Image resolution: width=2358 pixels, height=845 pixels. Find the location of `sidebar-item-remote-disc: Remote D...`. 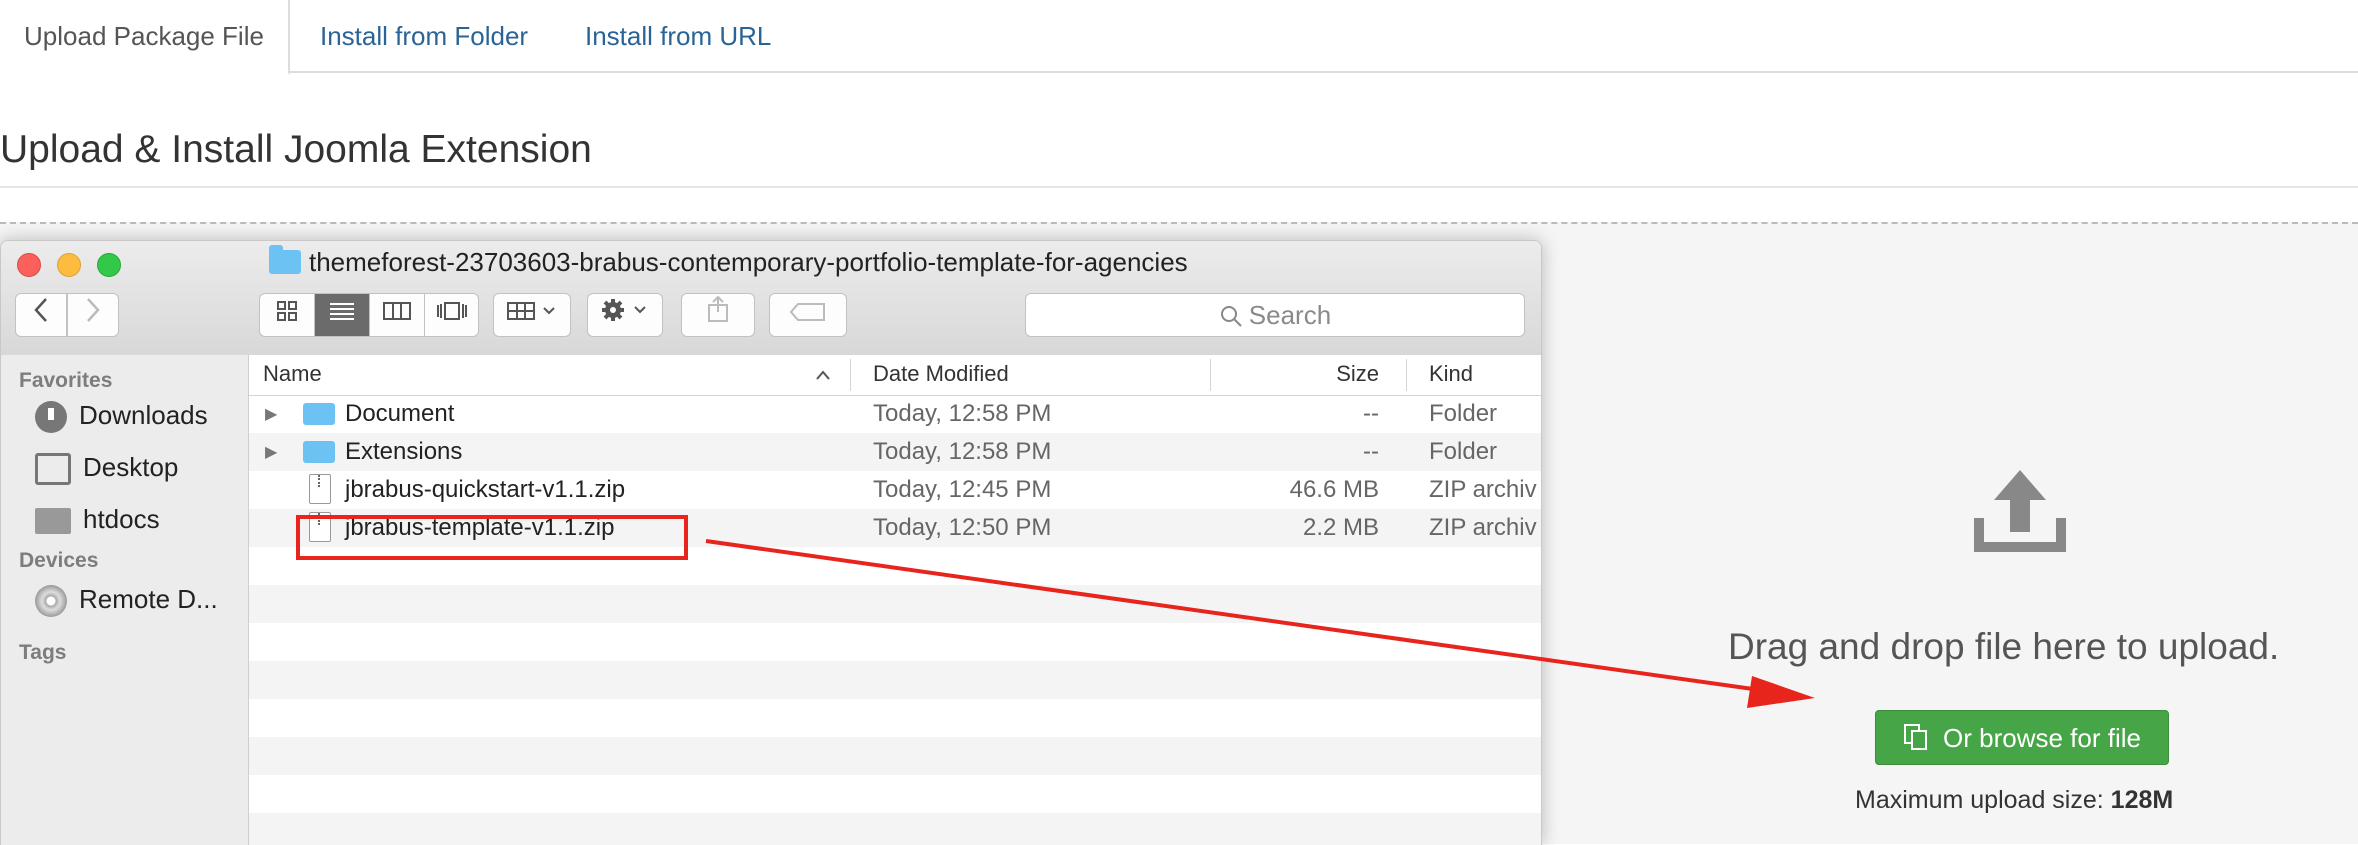

sidebar-item-remote-disc: Remote D... is located at coordinates (126, 599).